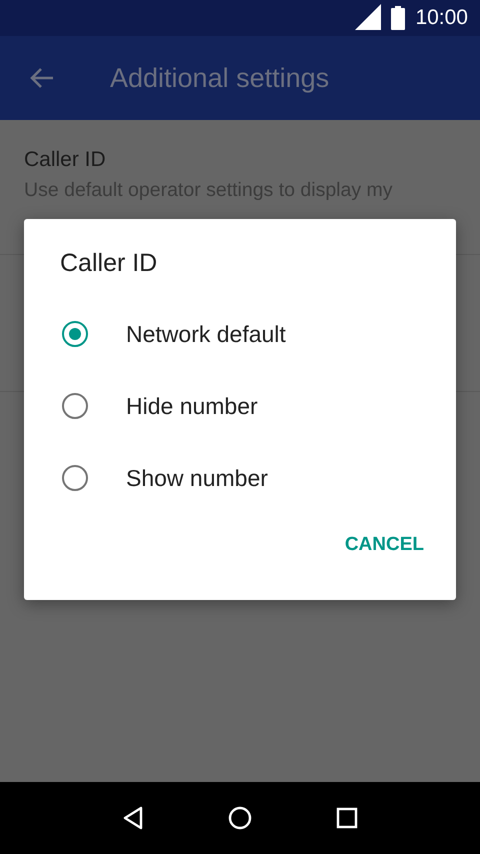 The image size is (480, 854). I want to click on battery-icon, so click(398, 18).